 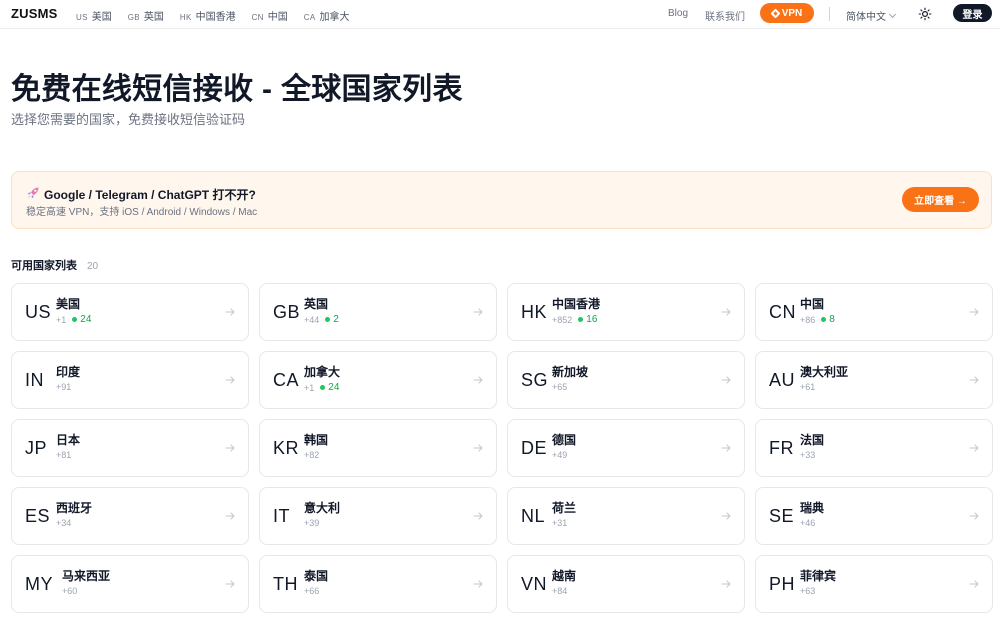 What do you see at coordinates (812, 508) in the screenshot?
I see `country-name: 瑞典` at bounding box center [812, 508].